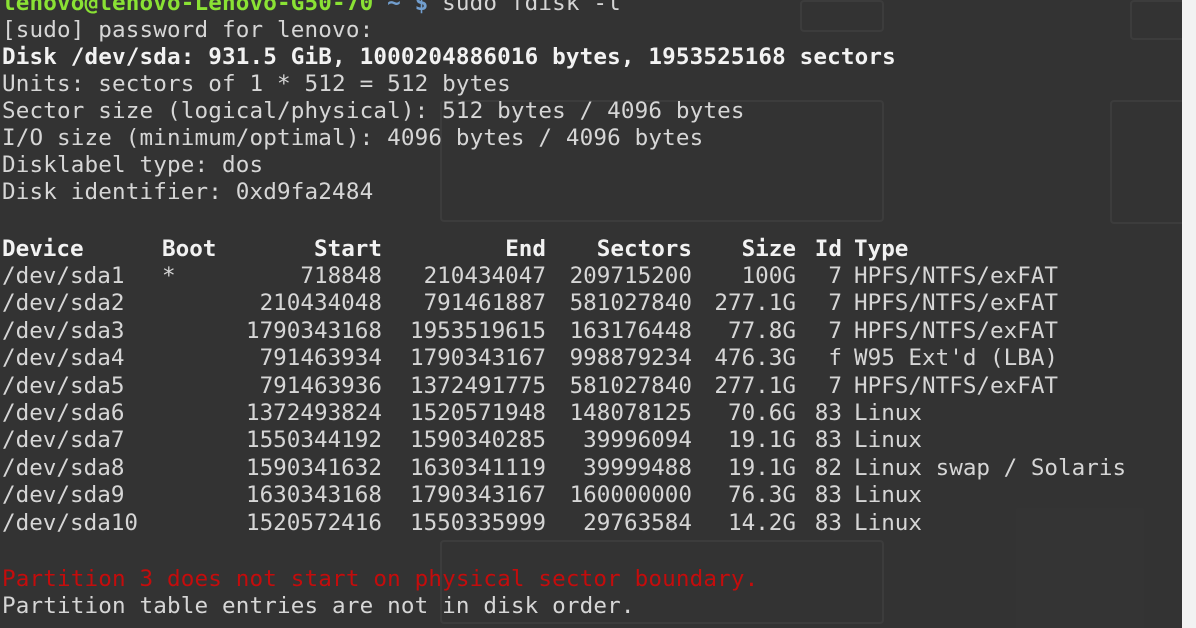  What do you see at coordinates (761, 495) in the screenshot?
I see `partition-size-cell: 76.3G` at bounding box center [761, 495].